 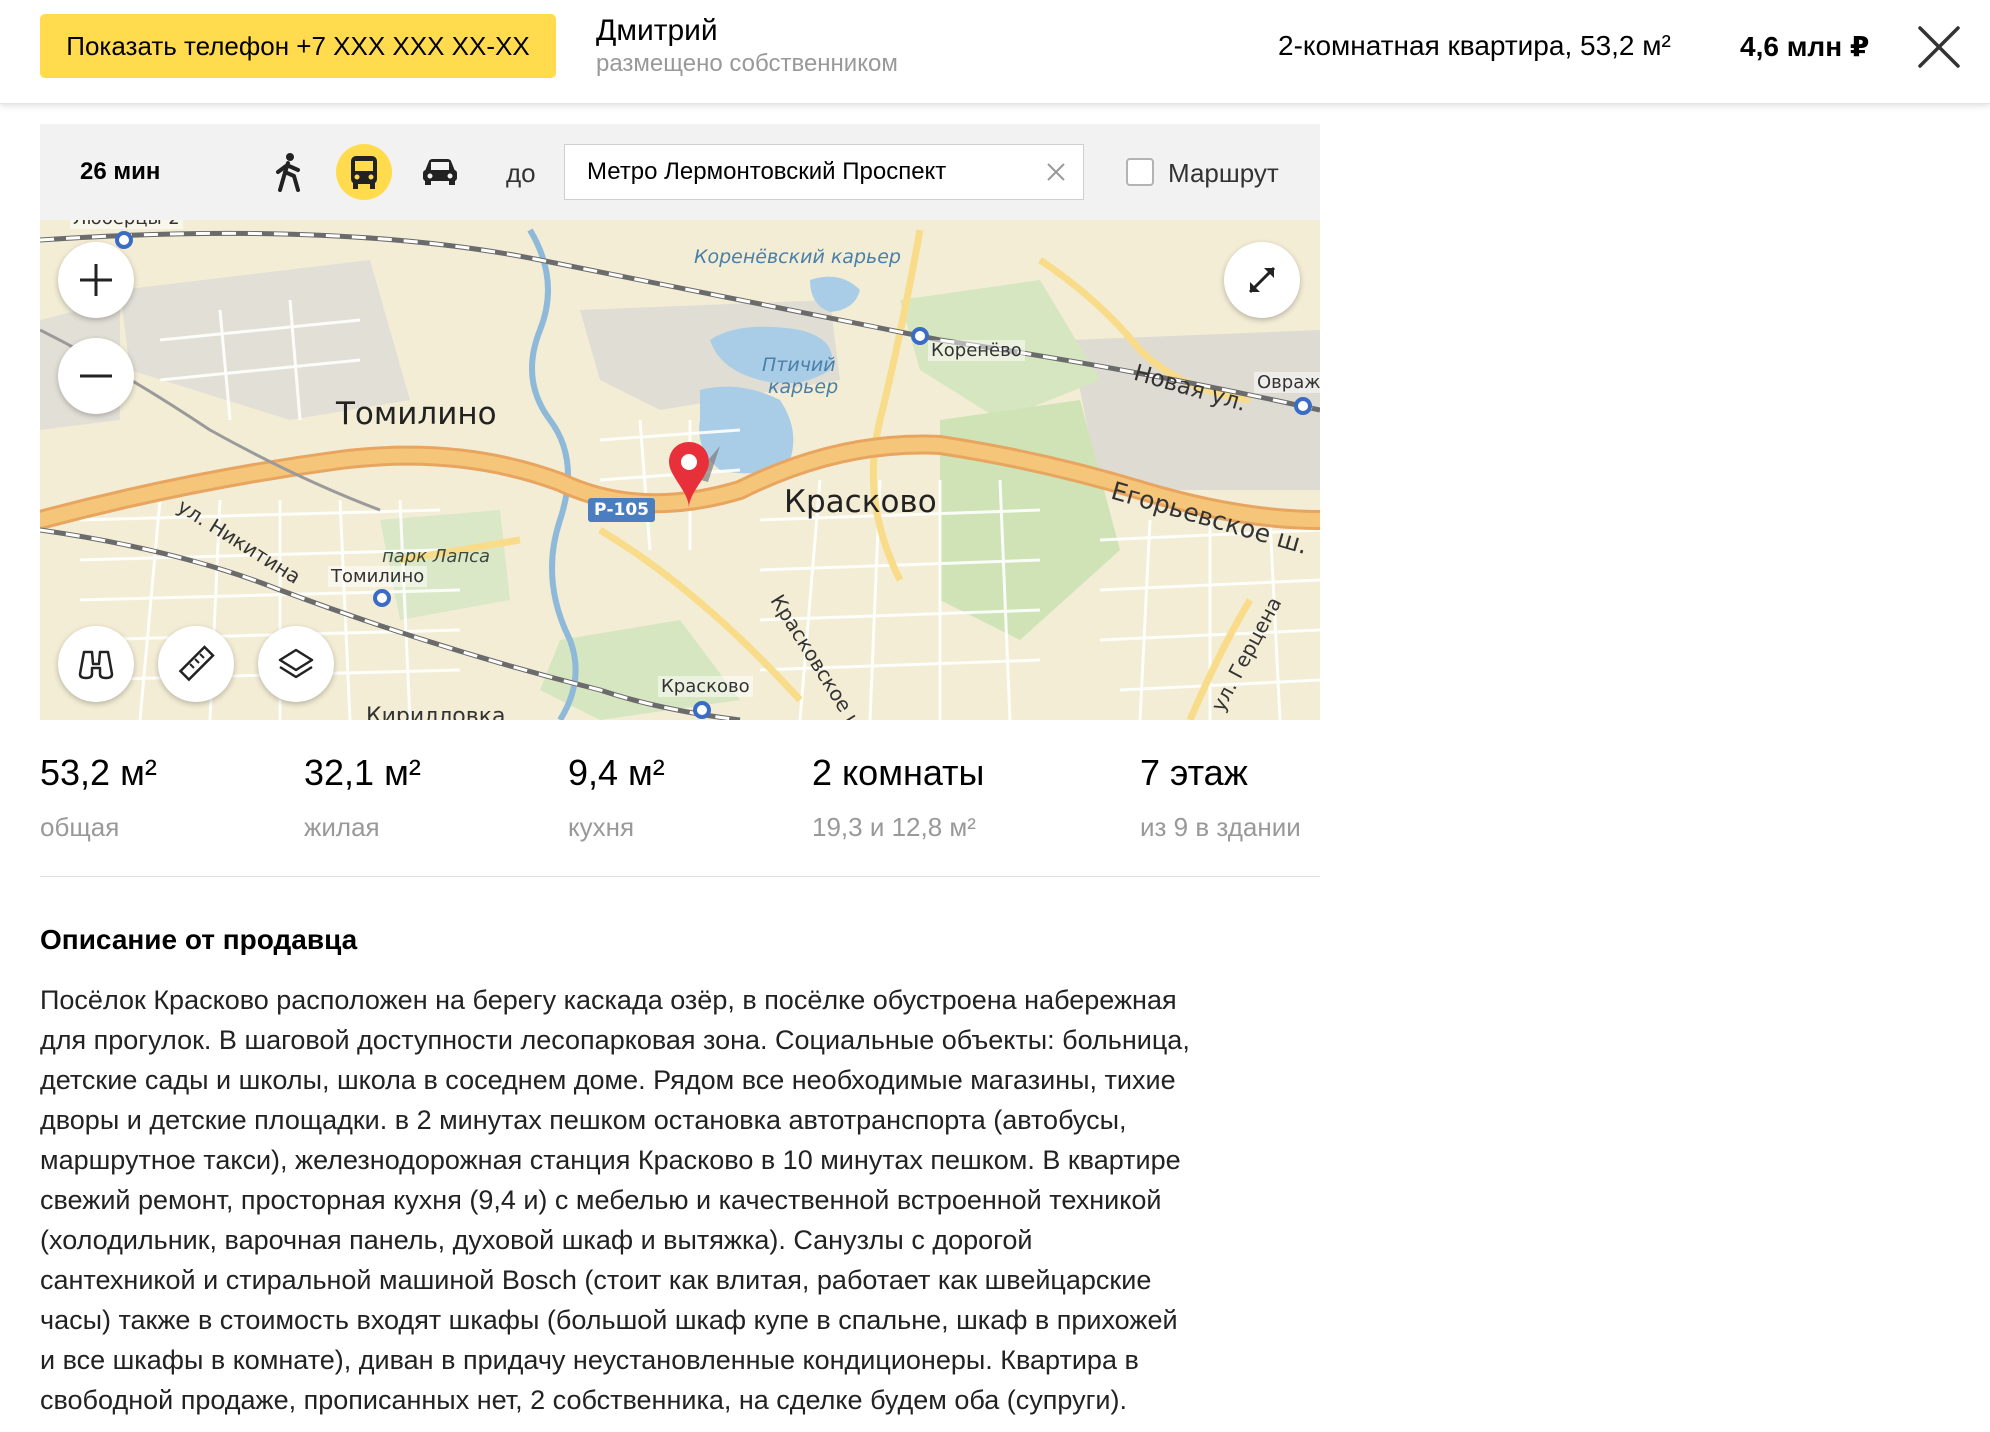 I want to click on map-label-ovrazh: Овраж, so click(x=1287, y=382).